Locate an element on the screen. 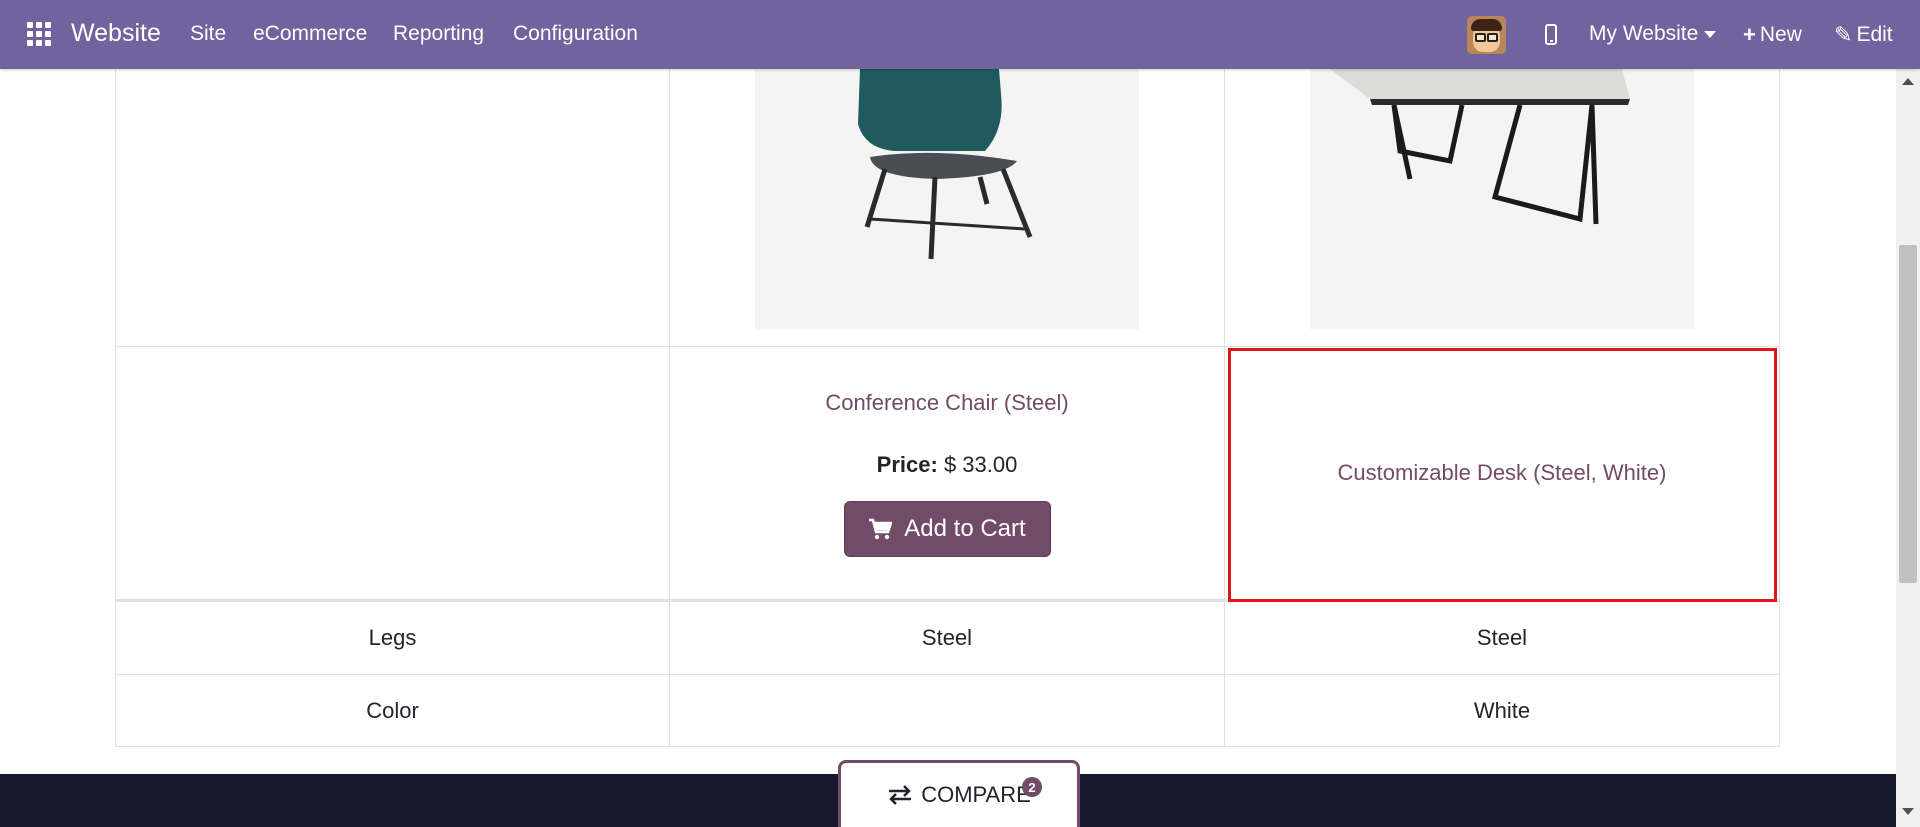 This screenshot has width=1920, height=827. attribute-value: White is located at coordinates (1502, 711).